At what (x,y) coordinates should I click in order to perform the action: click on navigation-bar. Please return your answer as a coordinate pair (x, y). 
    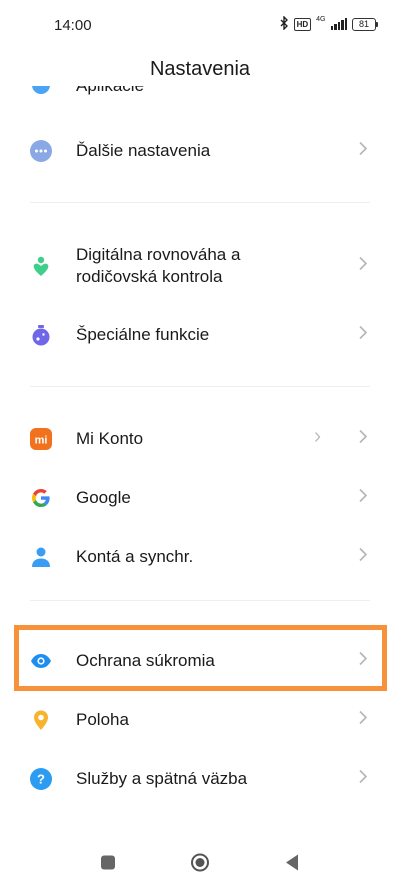
    Looking at the image, I should click on (200, 864).